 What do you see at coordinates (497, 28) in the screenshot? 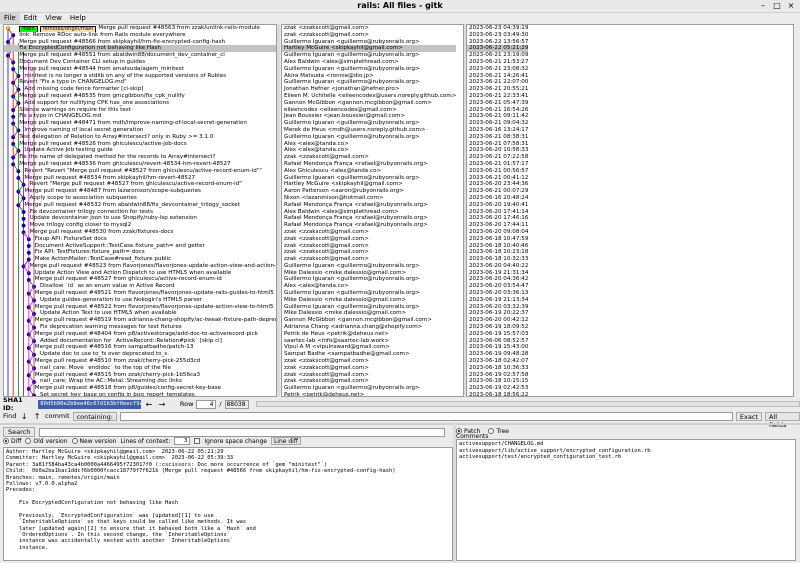
I see `commit-date: 2023-06-23 04:39:19` at bounding box center [497, 28].